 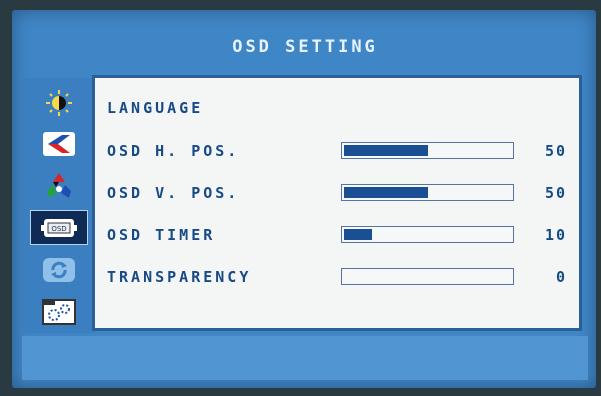 What do you see at coordinates (59, 205) in the screenshot?
I see `osd-sidebar: OSD` at bounding box center [59, 205].